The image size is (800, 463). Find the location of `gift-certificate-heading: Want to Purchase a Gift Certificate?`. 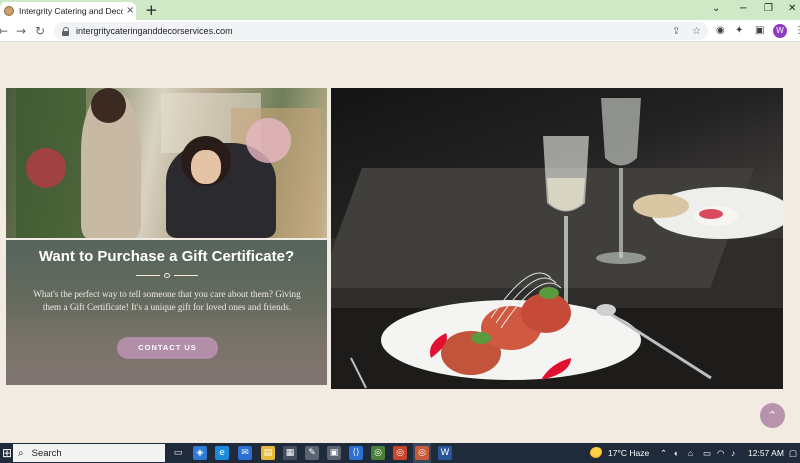

gift-certificate-heading: Want to Purchase a Gift Certificate? is located at coordinates (166, 256).